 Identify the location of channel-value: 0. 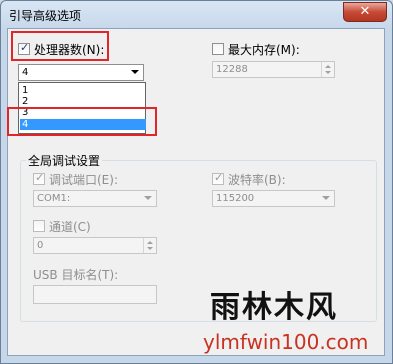
(40, 245).